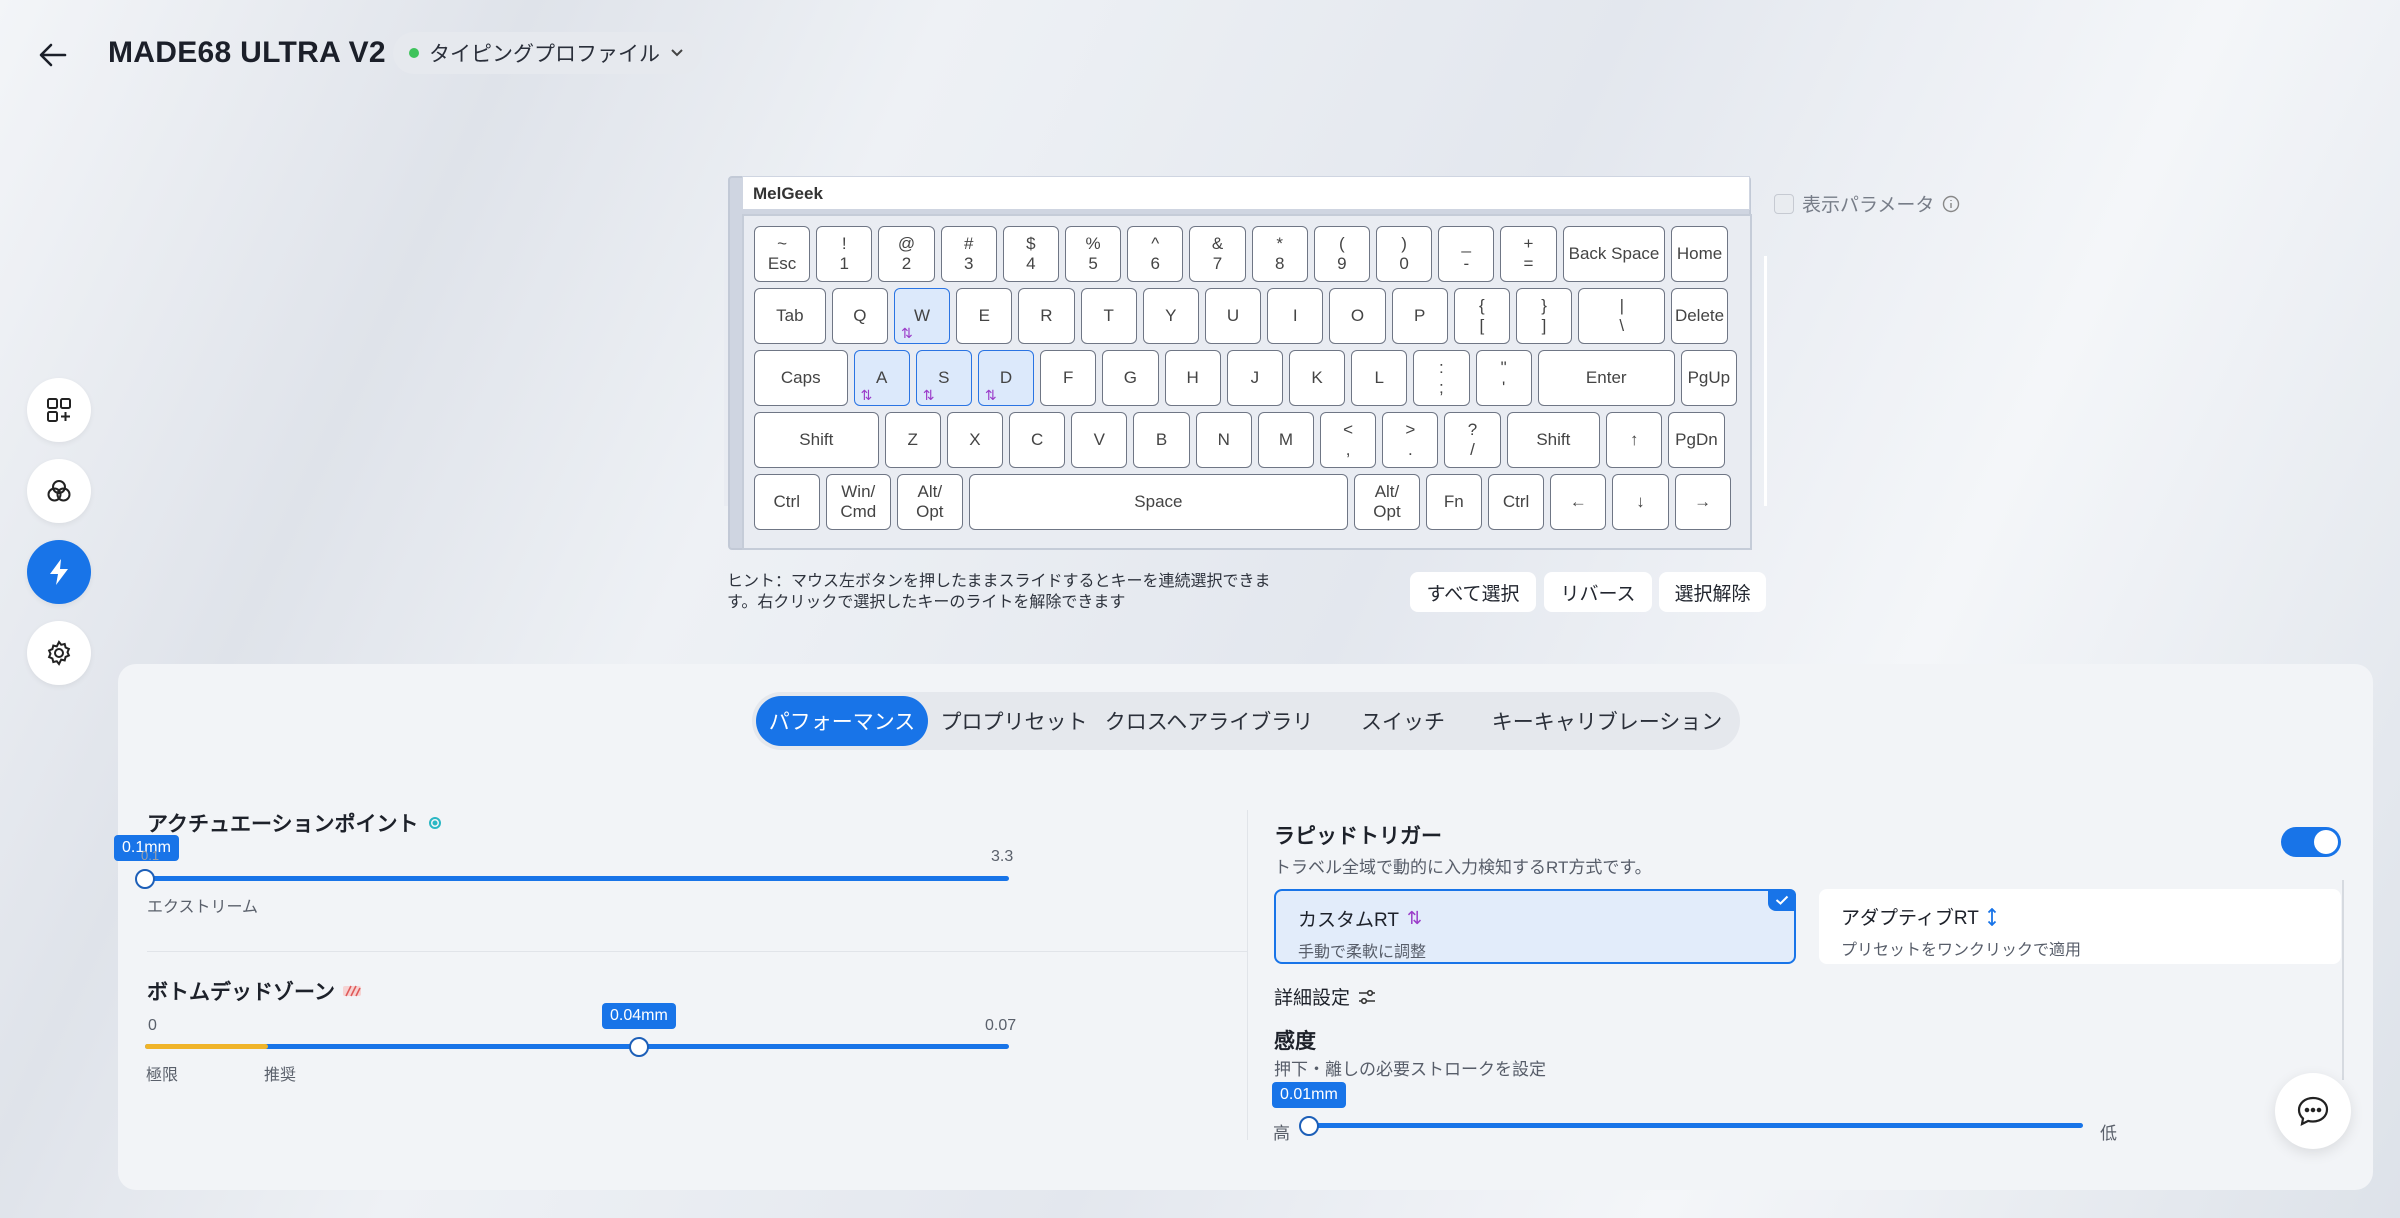  What do you see at coordinates (1696, 1125) in the screenshot?
I see `sensitivity-slider-track` at bounding box center [1696, 1125].